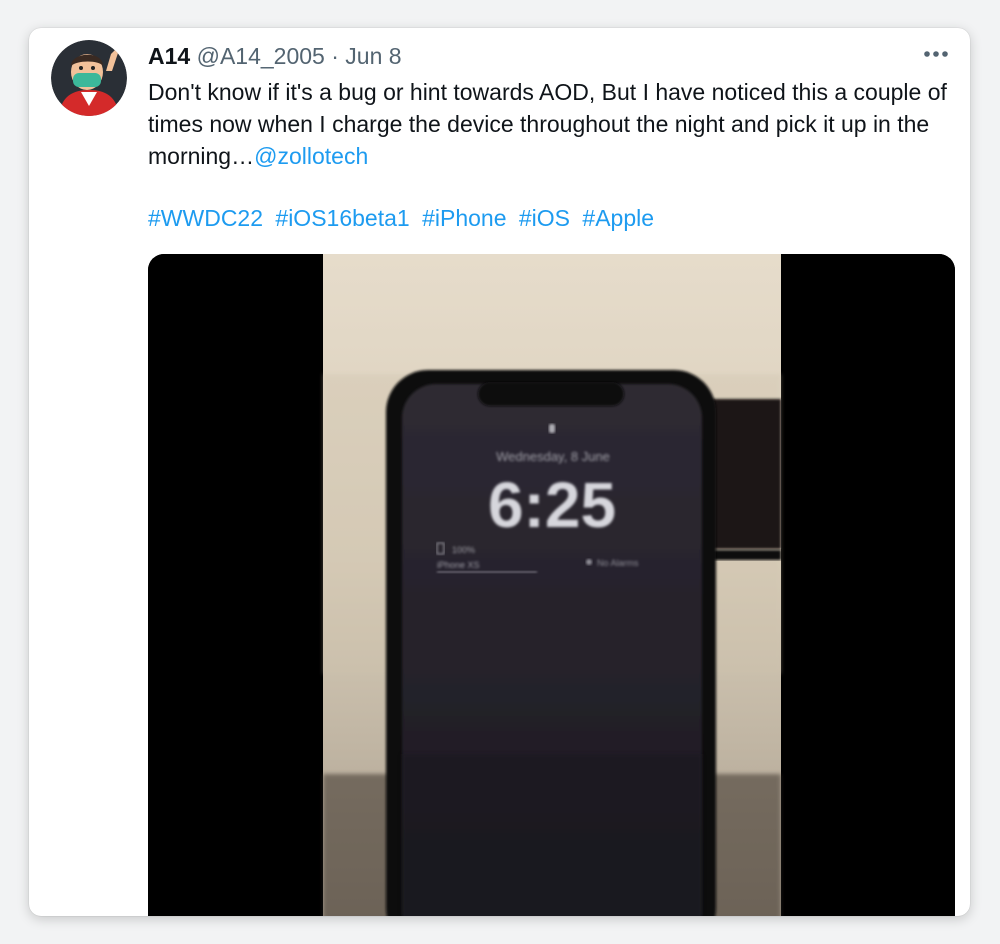  I want to click on battery-percent: 100%, so click(463, 550).